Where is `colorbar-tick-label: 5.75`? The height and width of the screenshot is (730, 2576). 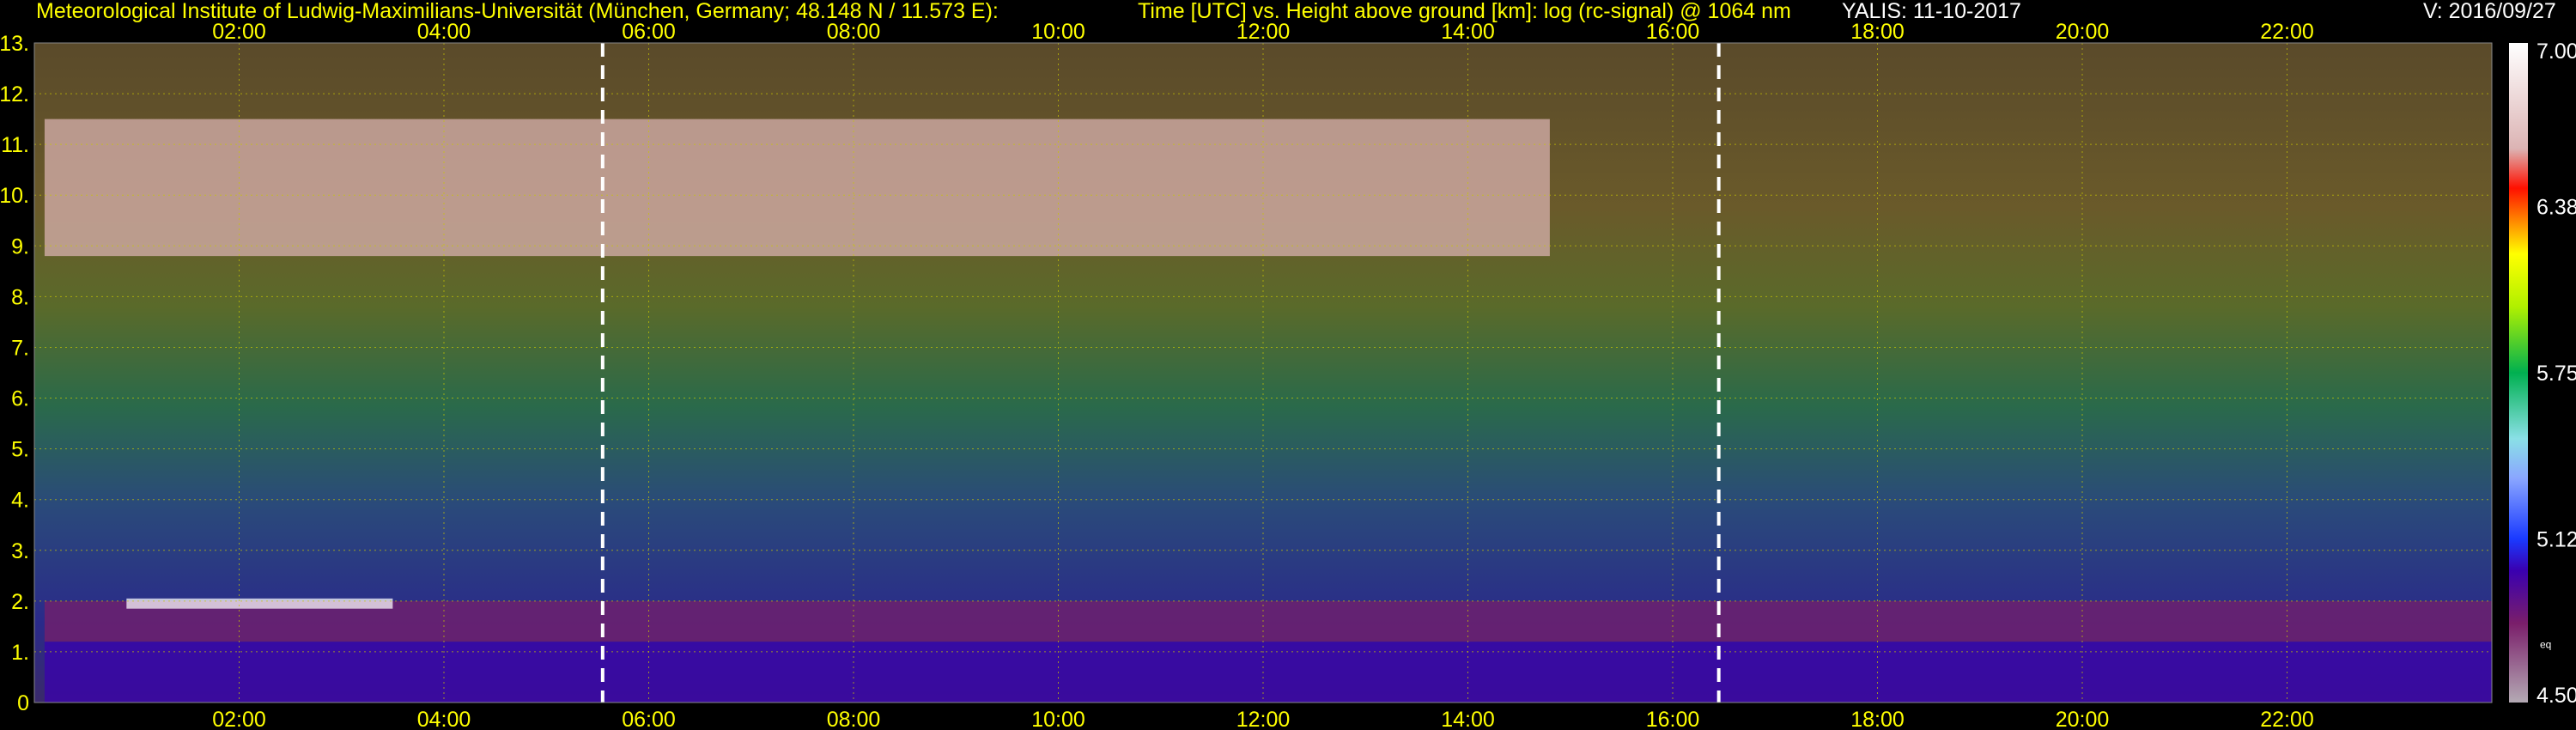 colorbar-tick-label: 5.75 is located at coordinates (2557, 374).